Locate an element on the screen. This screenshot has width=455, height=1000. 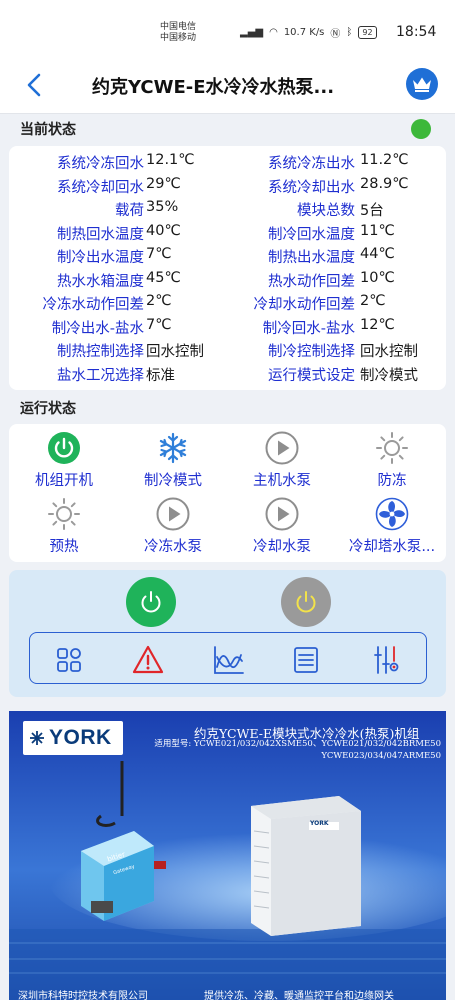
param-label: 运行模式设定 is located at coordinates (311, 375).